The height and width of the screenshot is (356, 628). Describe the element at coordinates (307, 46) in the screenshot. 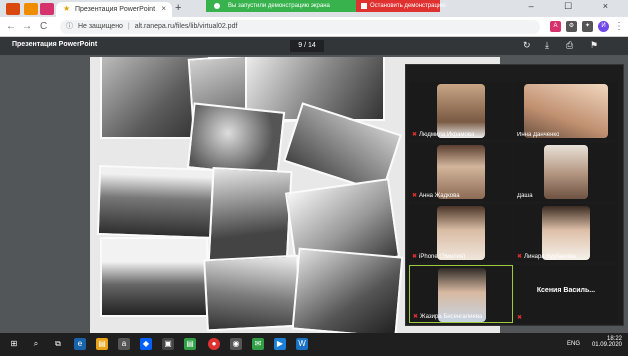

I see `page-indicator: 9 / 14` at that location.